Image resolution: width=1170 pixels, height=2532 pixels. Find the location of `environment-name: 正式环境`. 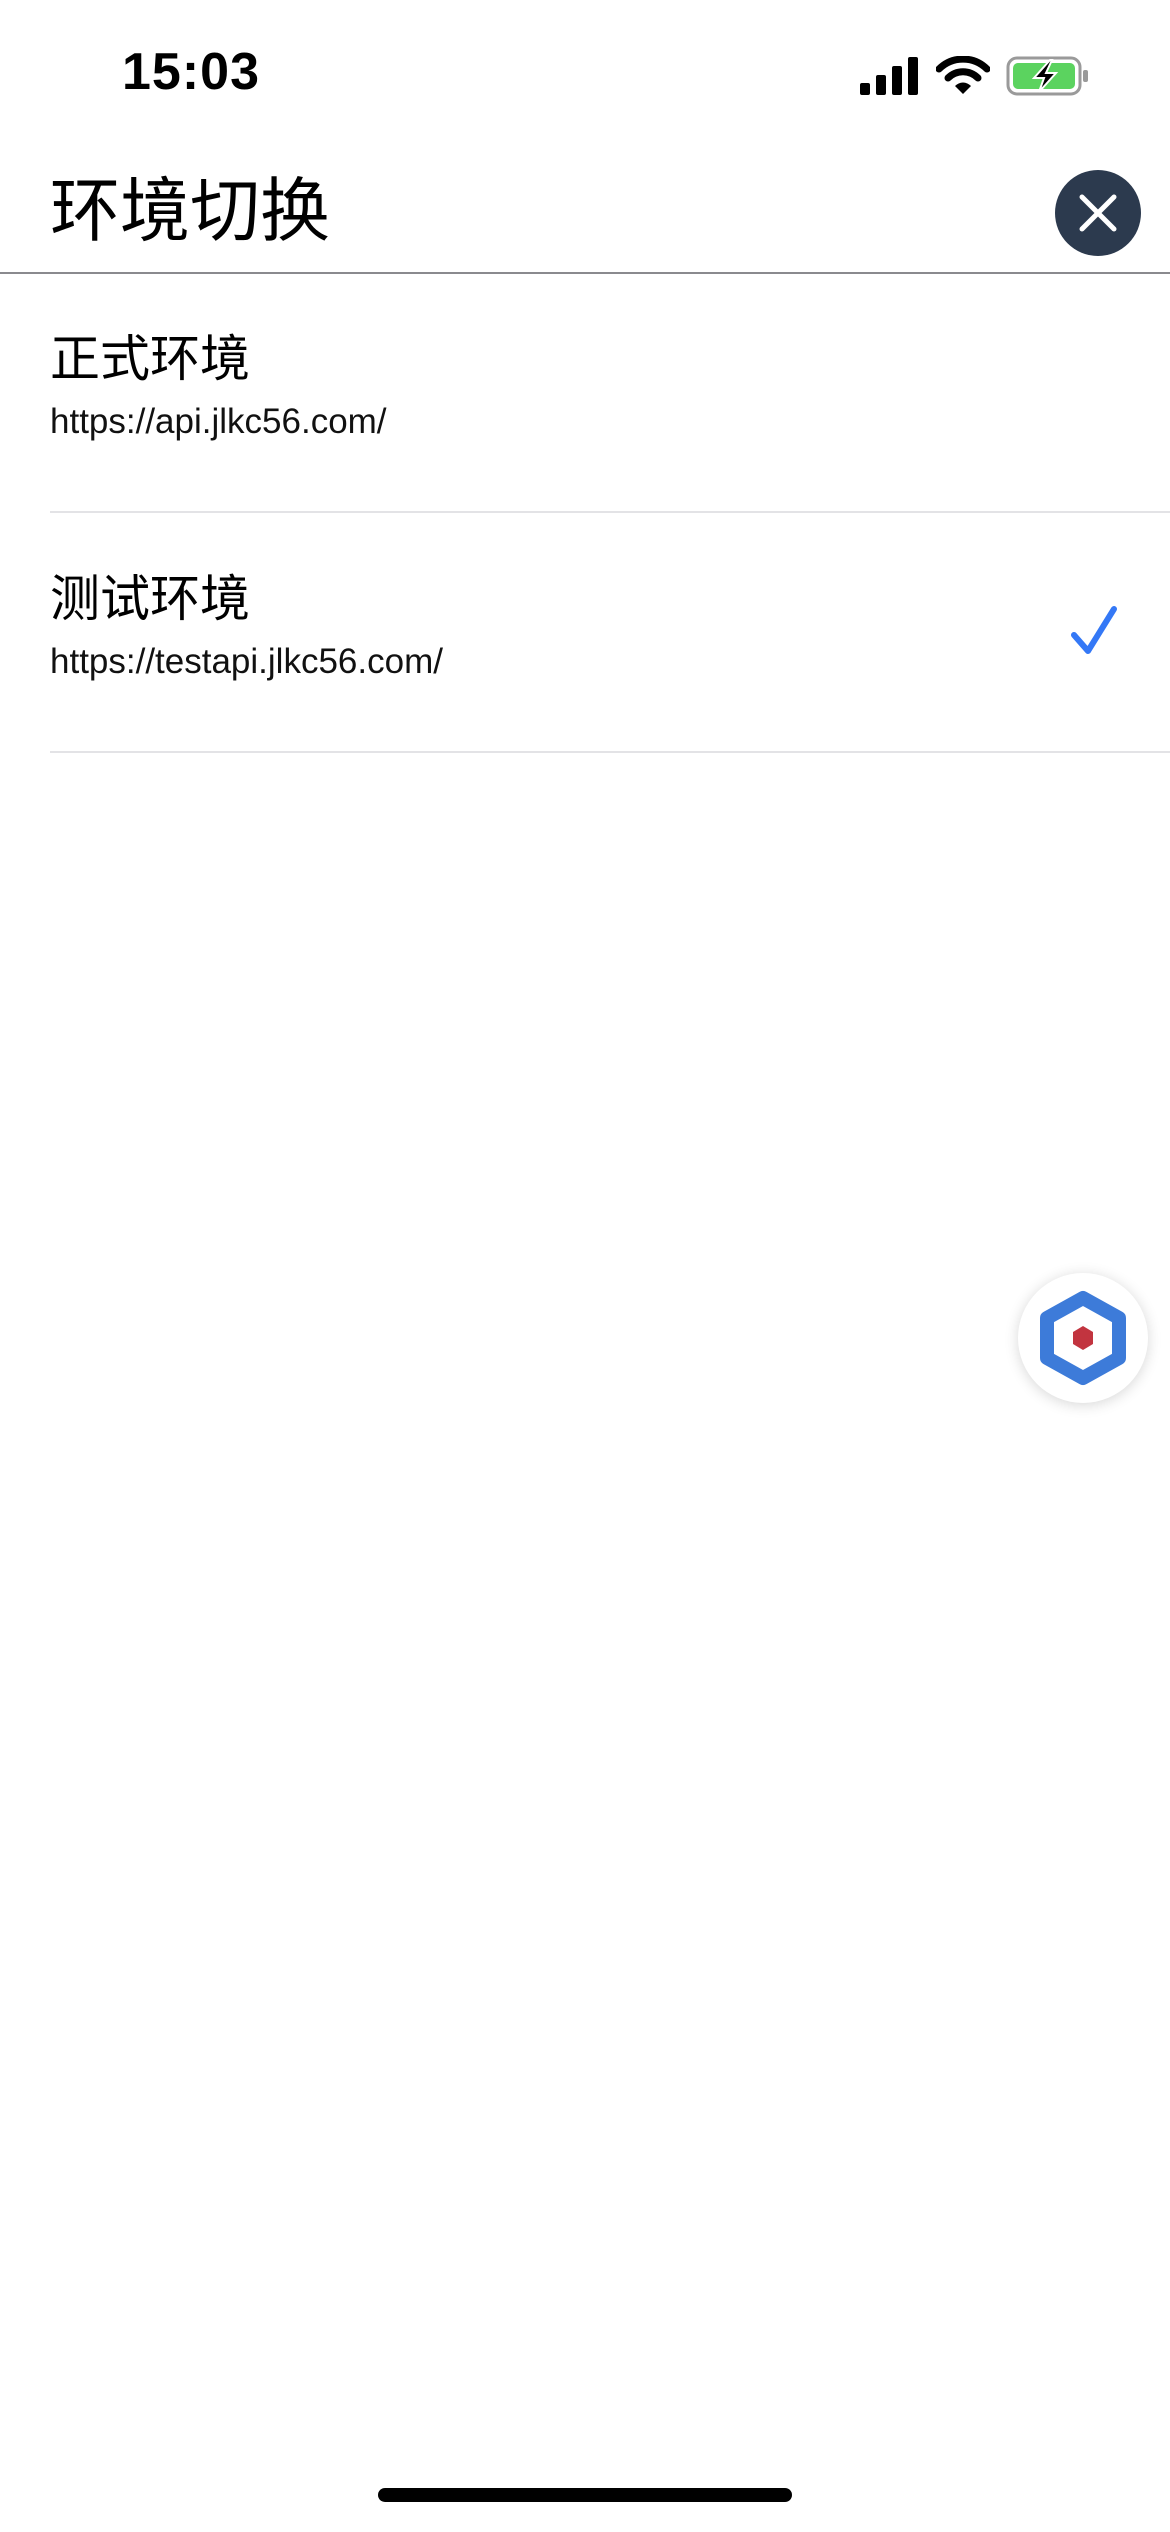

environment-name: 正式环境 is located at coordinates (150, 359).